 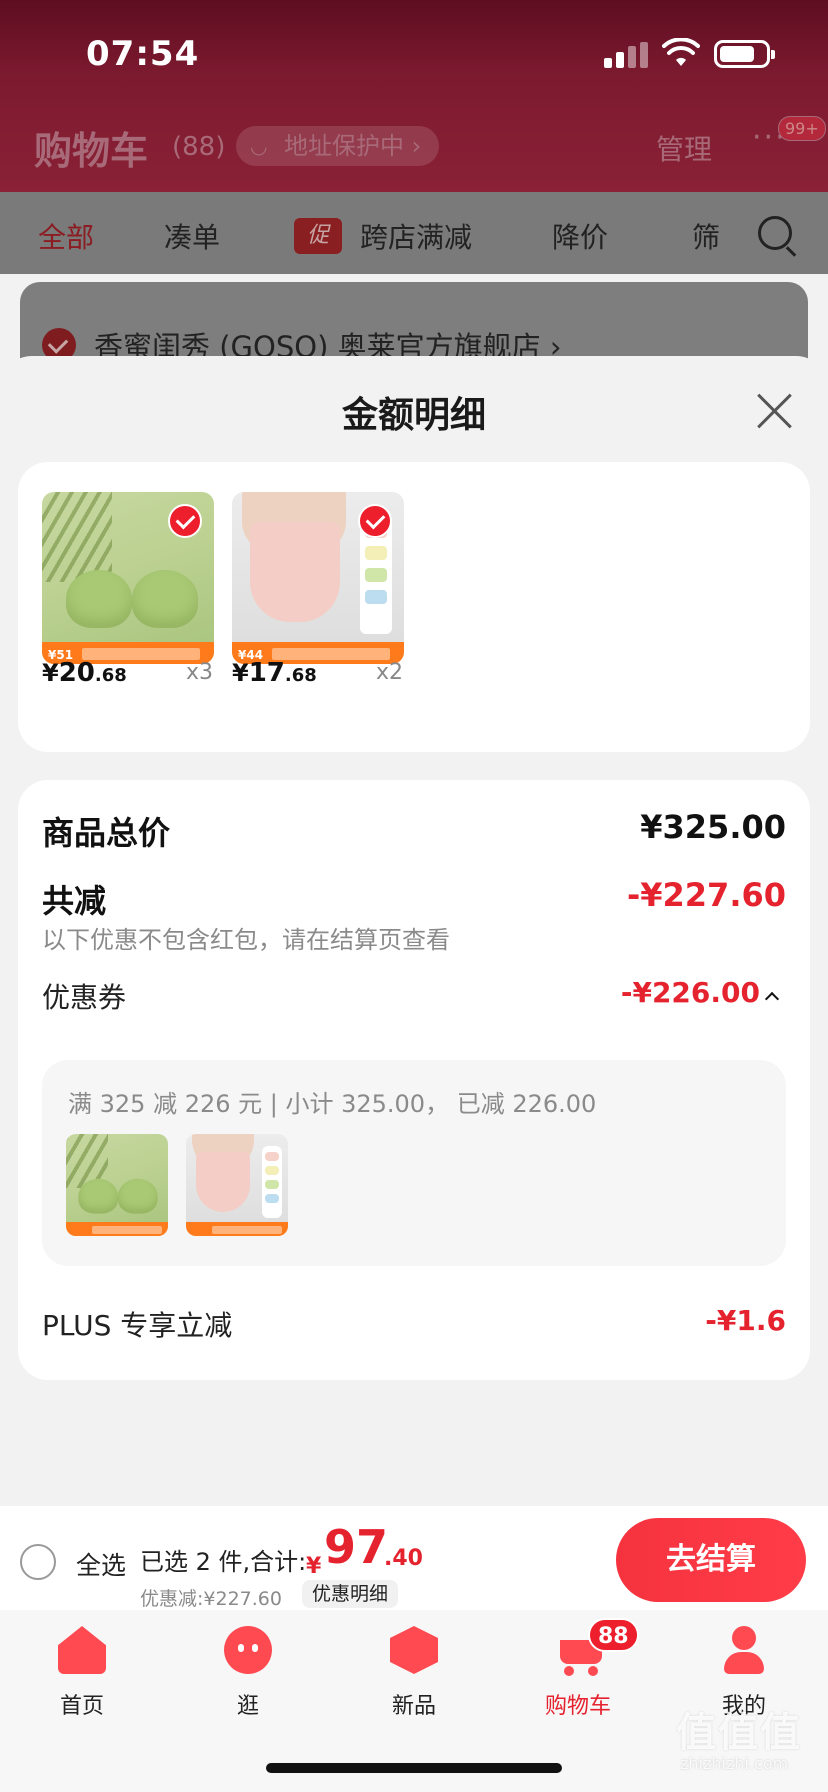 I want to click on checkout-button: 去结算, so click(x=711, y=1560).